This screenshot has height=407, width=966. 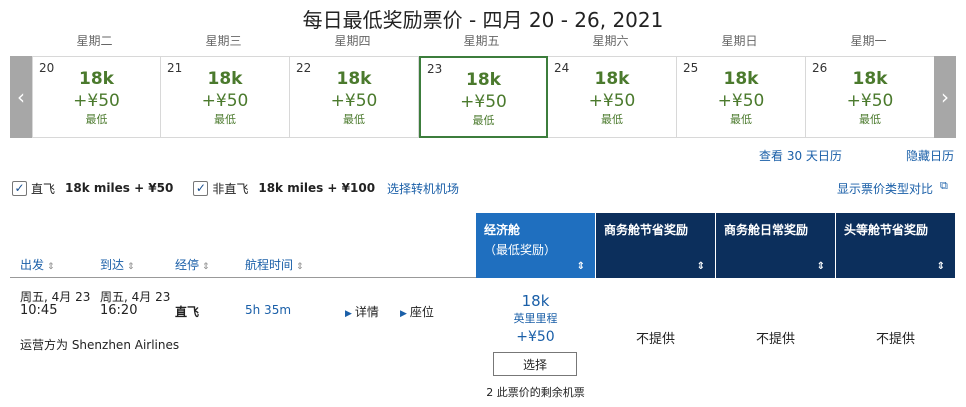 I want to click on connecting-checkbox: ✓, so click(x=201, y=188).